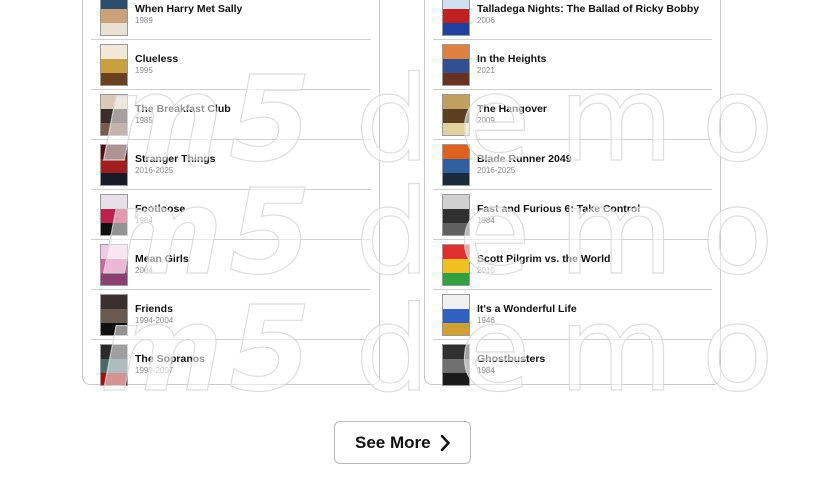 The image size is (815, 504). Describe the element at coordinates (486, 320) in the screenshot. I see `movie-year: 1946` at that location.